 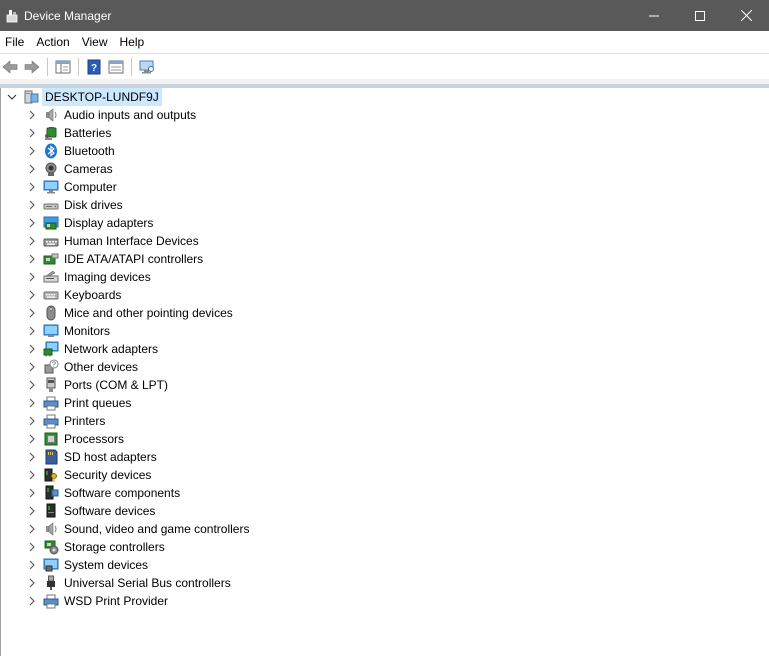 I want to click on tree-node: Imaging devices, so click(x=385, y=277).